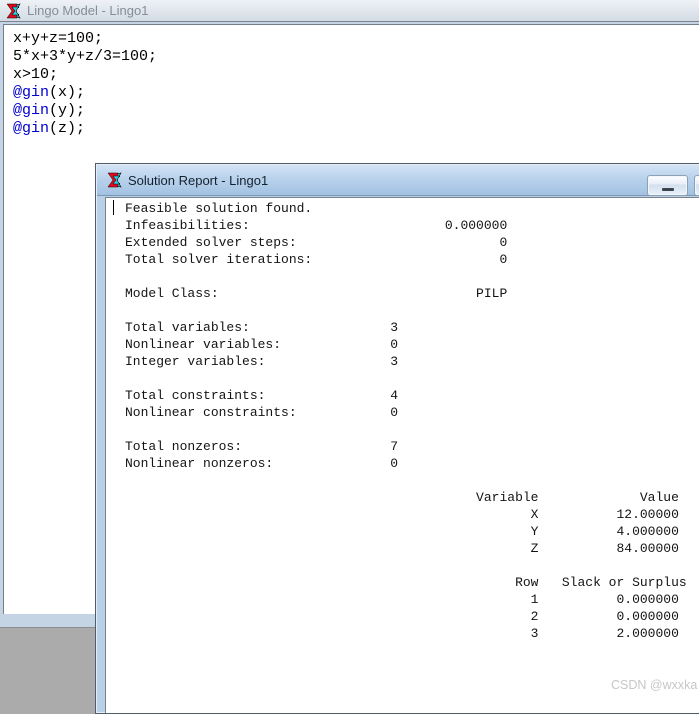  I want to click on minimize-button, so click(667, 185).